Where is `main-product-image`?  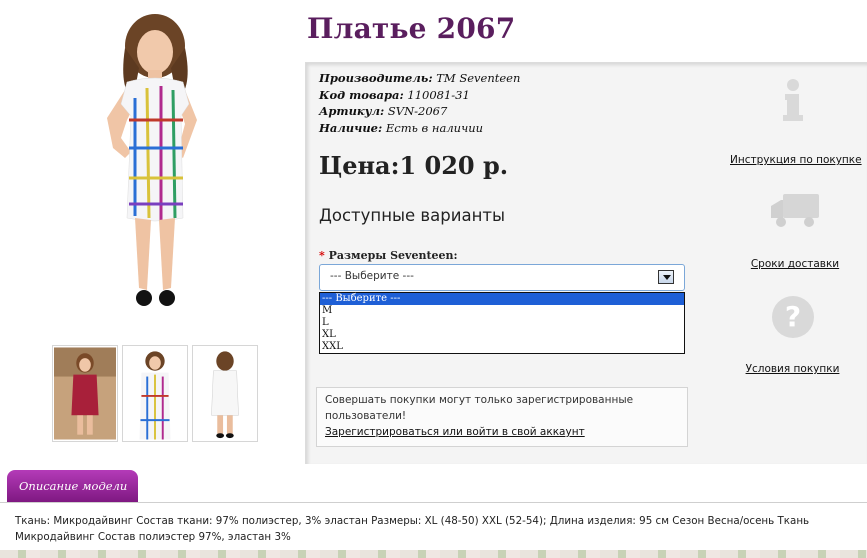 main-product-image is located at coordinates (155, 168).